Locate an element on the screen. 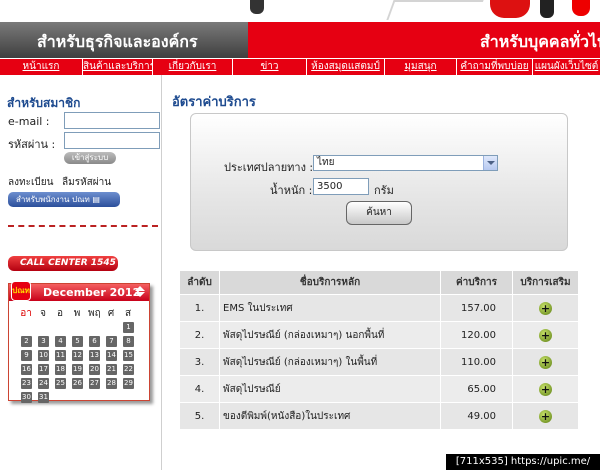 The width and height of the screenshot is (600, 470). calendar-day: 9 is located at coordinates (26, 355).